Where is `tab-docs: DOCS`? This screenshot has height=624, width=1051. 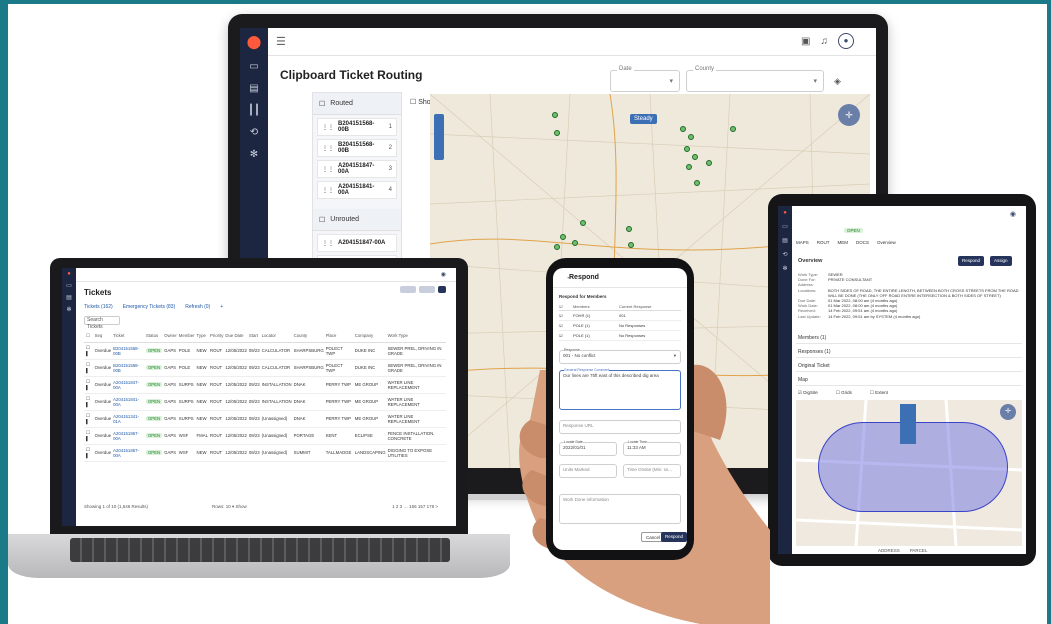
tab-docs: DOCS is located at coordinates (862, 242).